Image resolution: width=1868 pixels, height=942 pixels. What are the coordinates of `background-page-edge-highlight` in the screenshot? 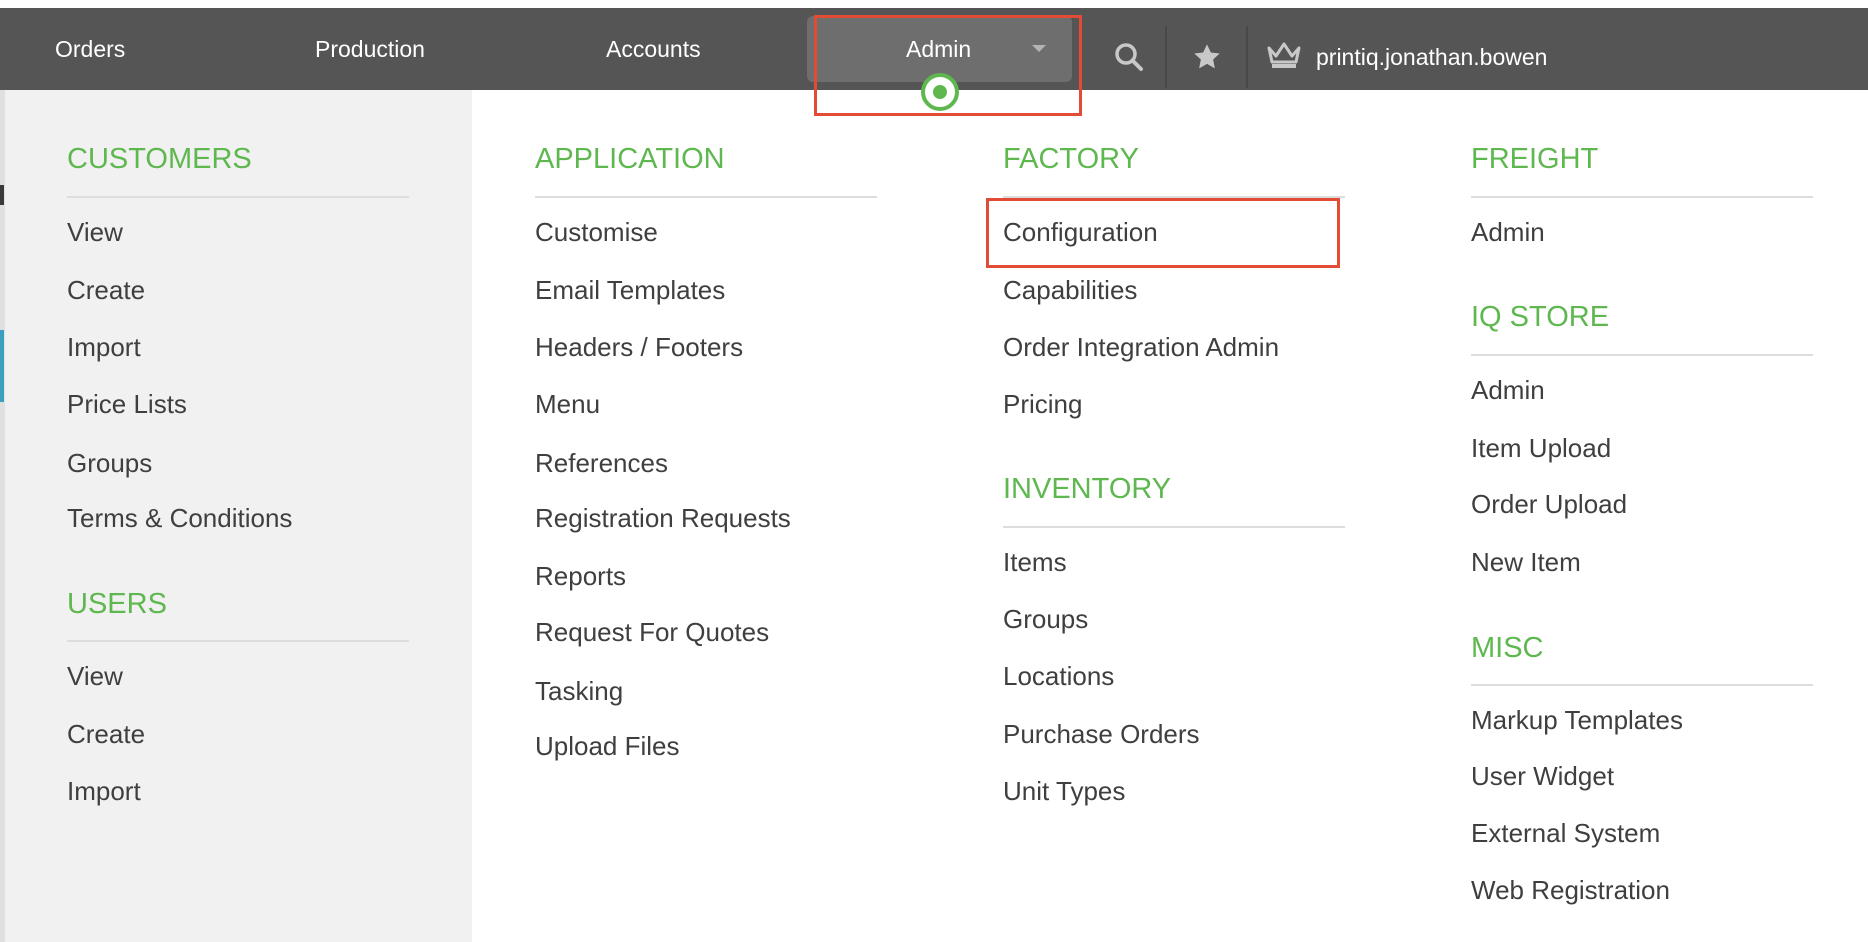 It's located at (2, 366).